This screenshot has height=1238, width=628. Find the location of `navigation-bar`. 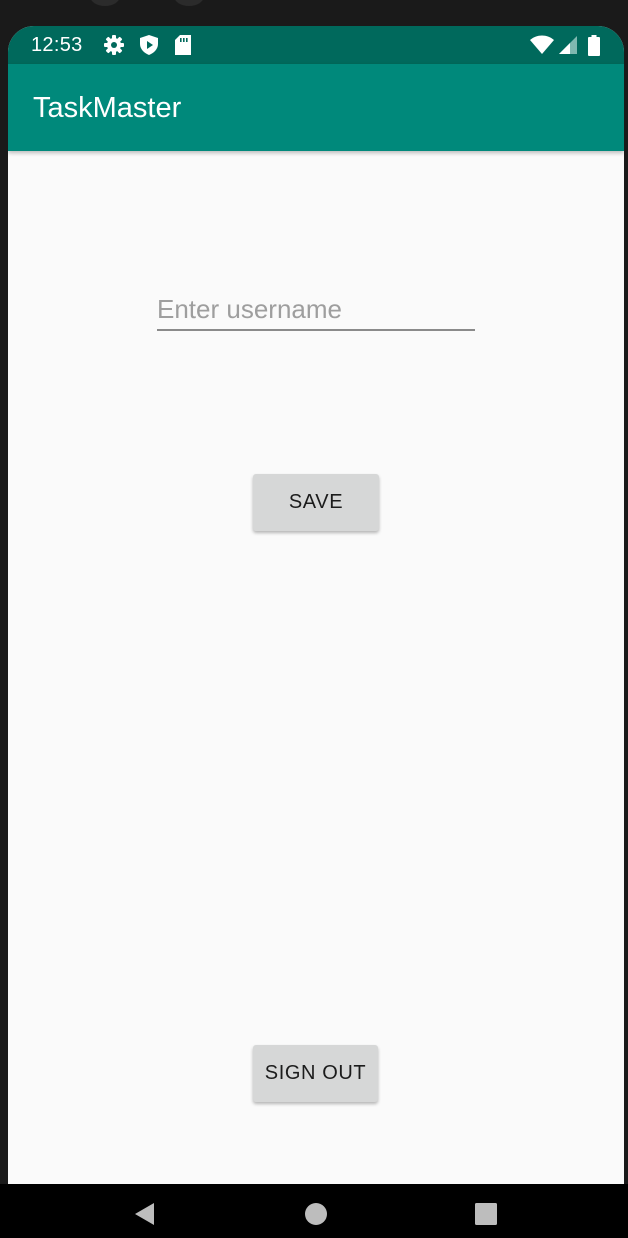

navigation-bar is located at coordinates (314, 1211).